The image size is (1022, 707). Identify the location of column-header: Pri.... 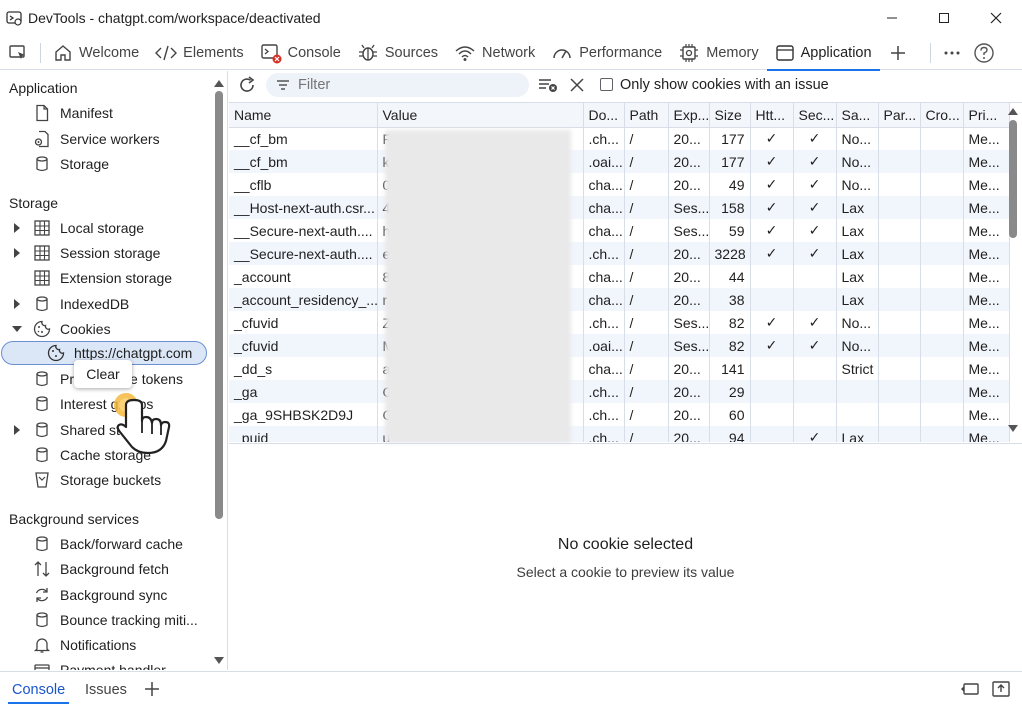
(986, 115).